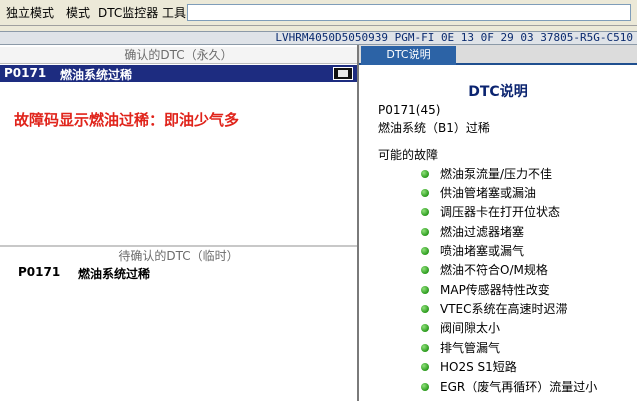 The height and width of the screenshot is (401, 637). Describe the element at coordinates (178, 273) in the screenshot. I see `pending-dtc-row: P0171 燃油系统过稀` at that location.